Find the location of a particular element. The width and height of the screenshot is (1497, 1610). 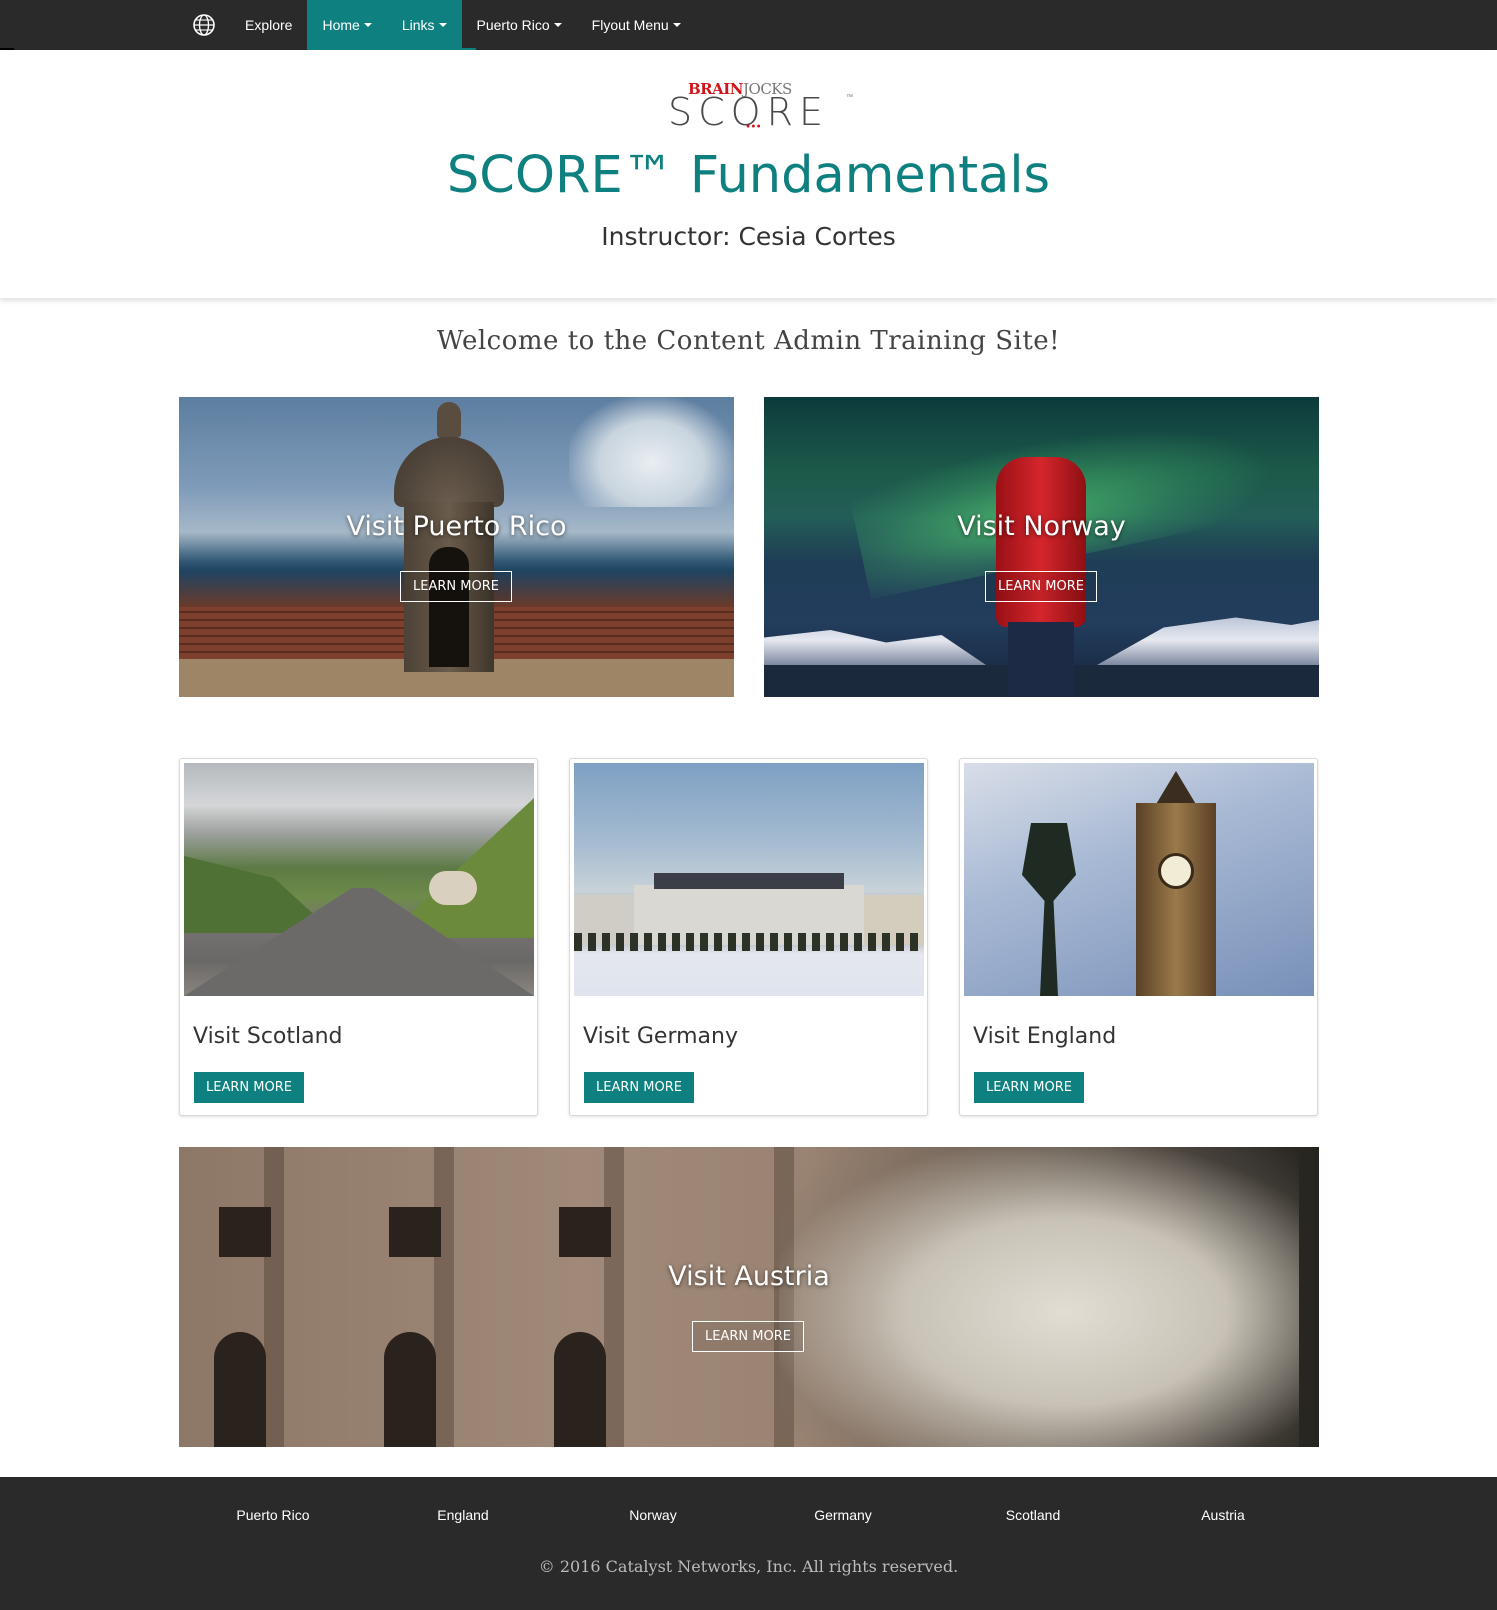

card-scotland: Visit Scotland LEARN MORE is located at coordinates (358, 937).